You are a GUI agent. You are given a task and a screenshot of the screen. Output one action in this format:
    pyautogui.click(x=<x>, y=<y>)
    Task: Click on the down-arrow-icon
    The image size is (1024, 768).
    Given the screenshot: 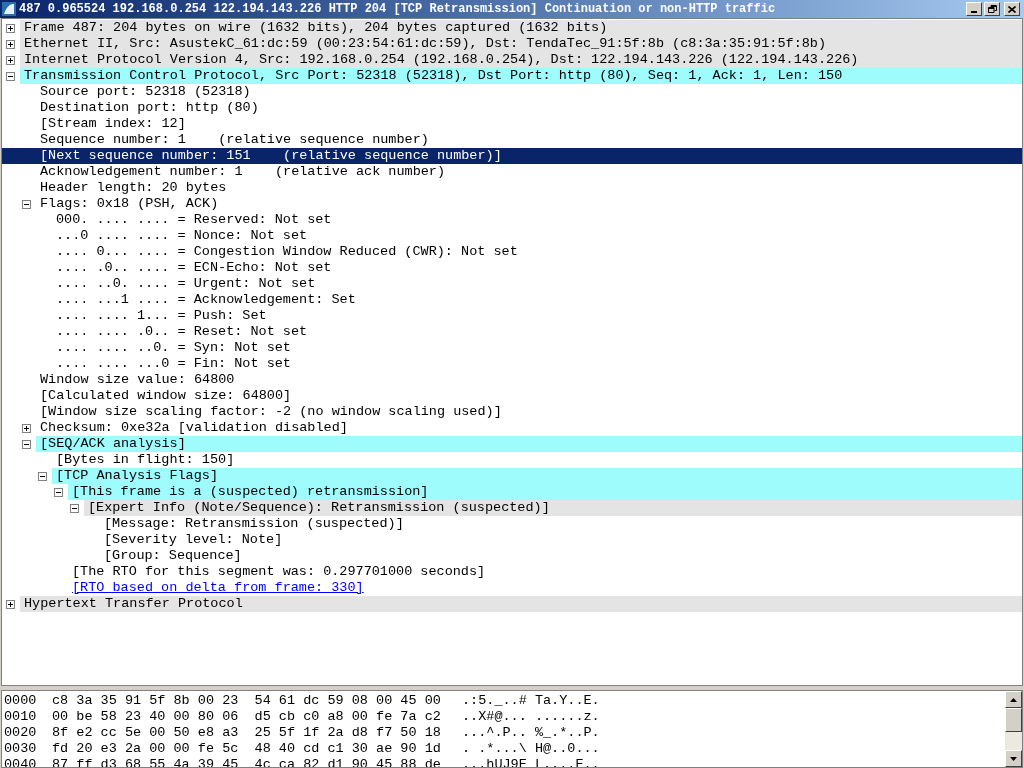 What is the action you would take?
    pyautogui.click(x=1013, y=758)
    